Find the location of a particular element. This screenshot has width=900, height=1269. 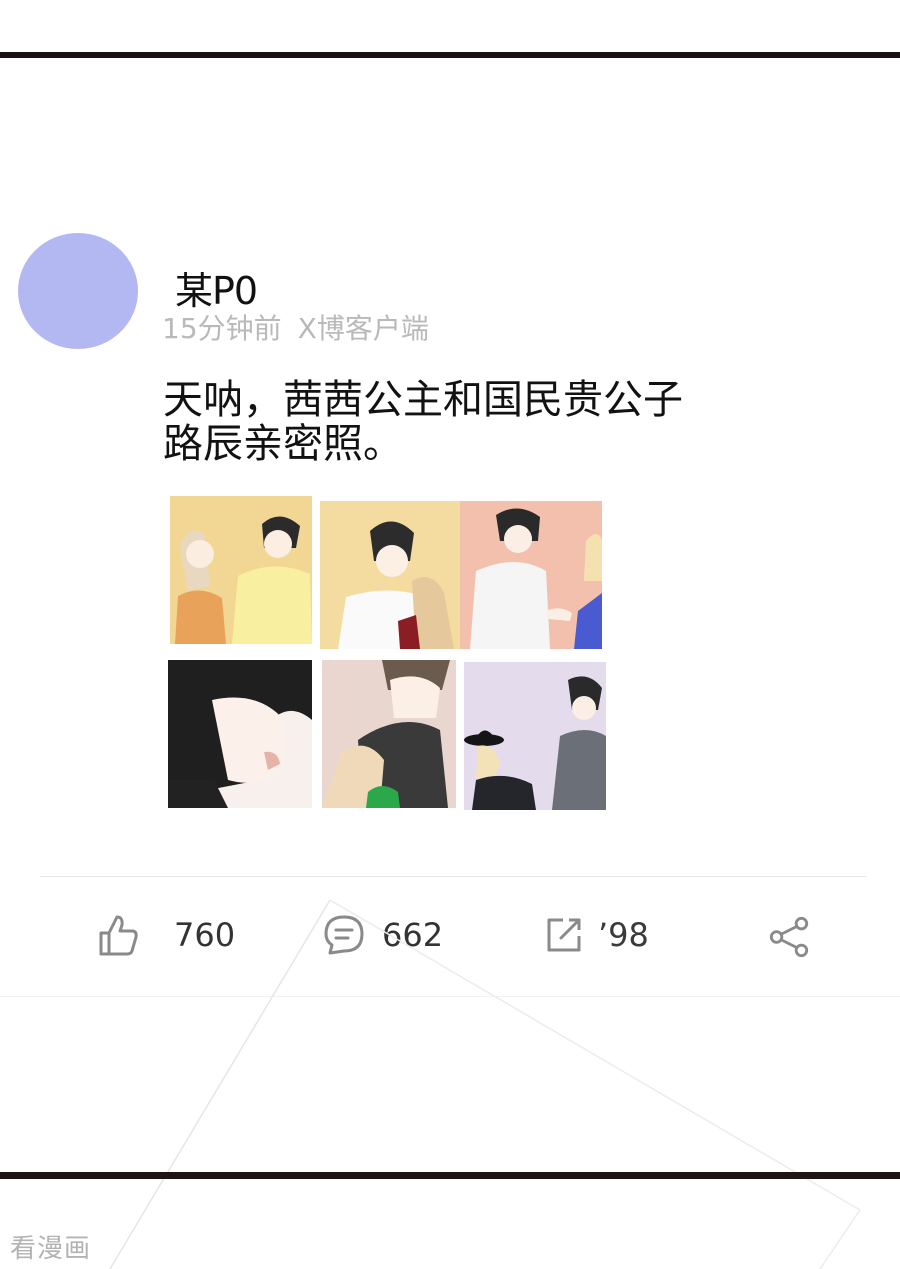

share-icon is located at coordinates (789, 937).